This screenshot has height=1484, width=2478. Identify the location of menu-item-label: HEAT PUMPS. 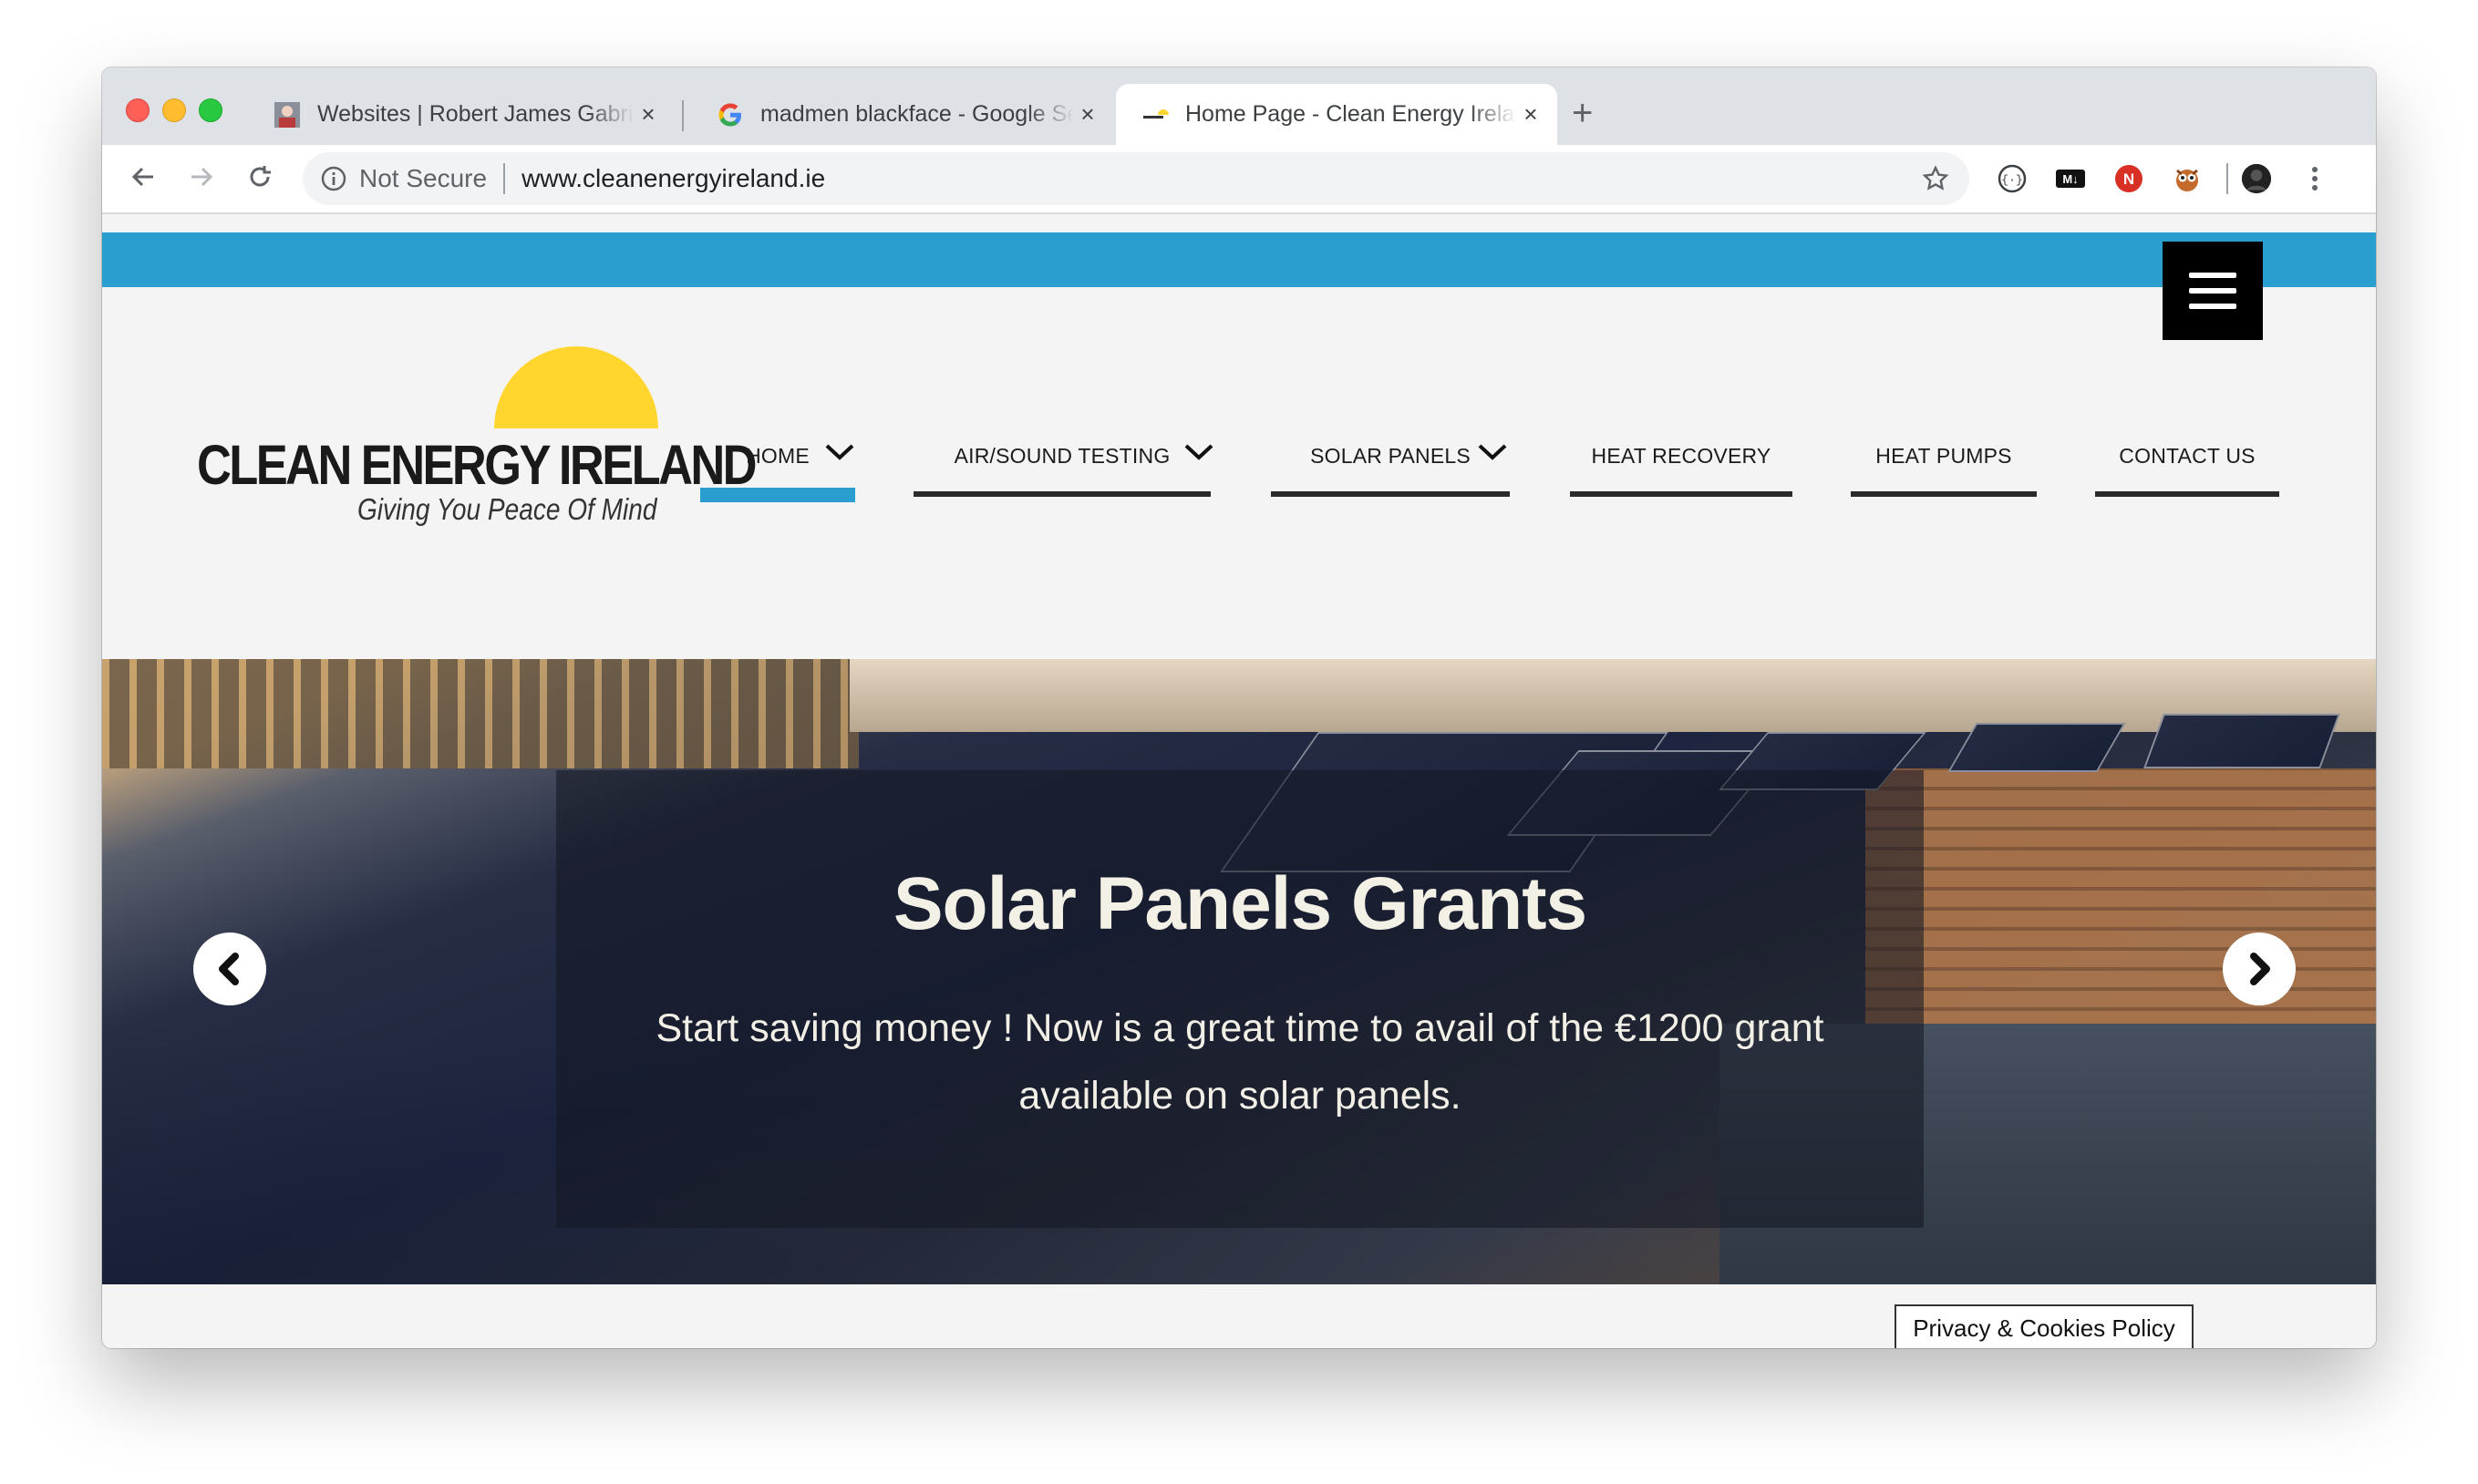
(1943, 456).